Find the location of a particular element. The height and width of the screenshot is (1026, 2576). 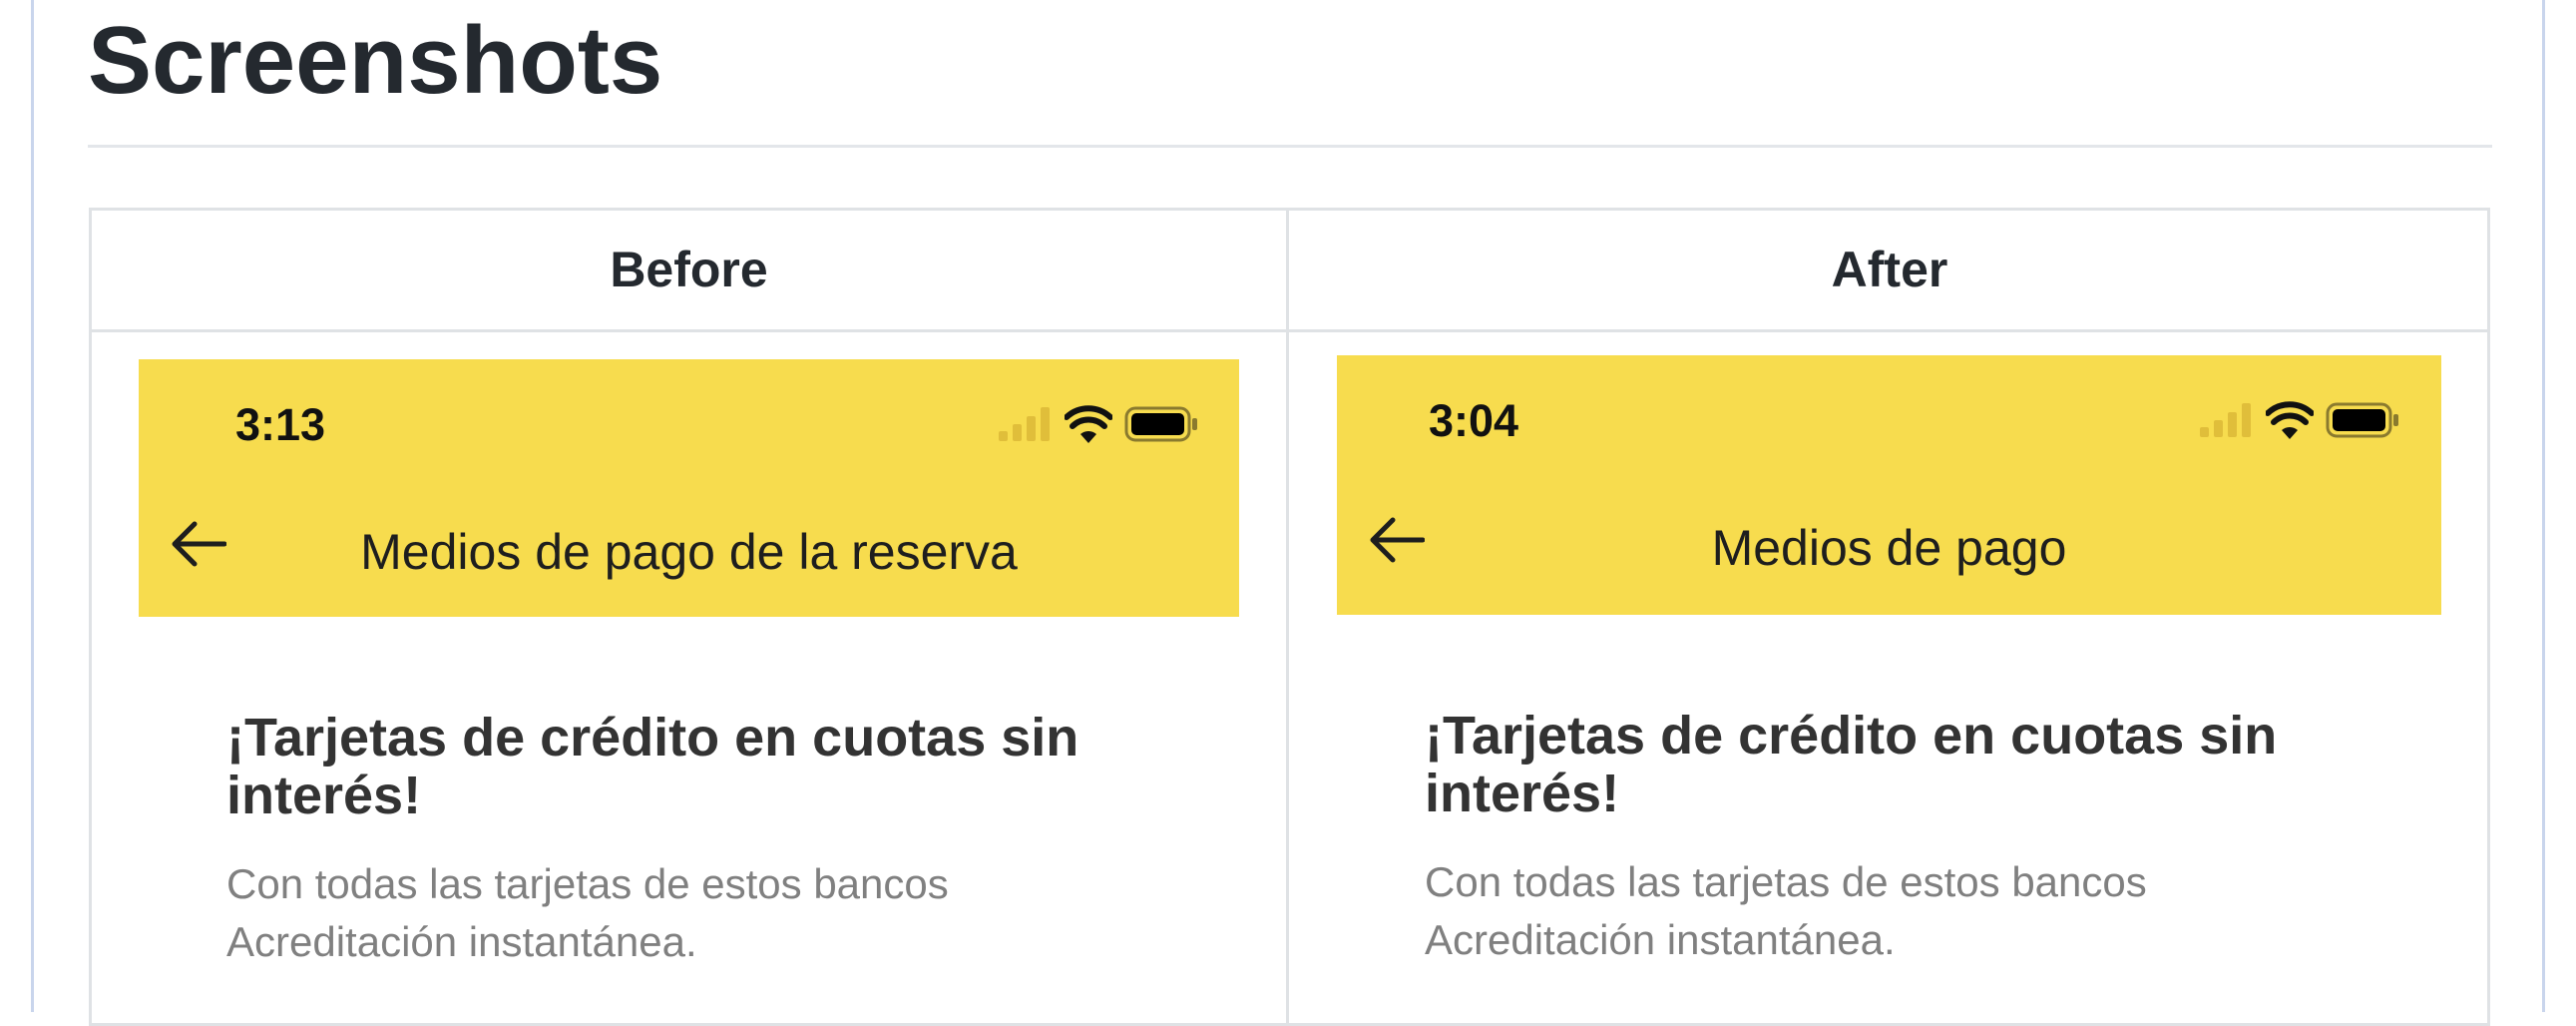

nav-title: Medios de pago de la reserva is located at coordinates (689, 552).